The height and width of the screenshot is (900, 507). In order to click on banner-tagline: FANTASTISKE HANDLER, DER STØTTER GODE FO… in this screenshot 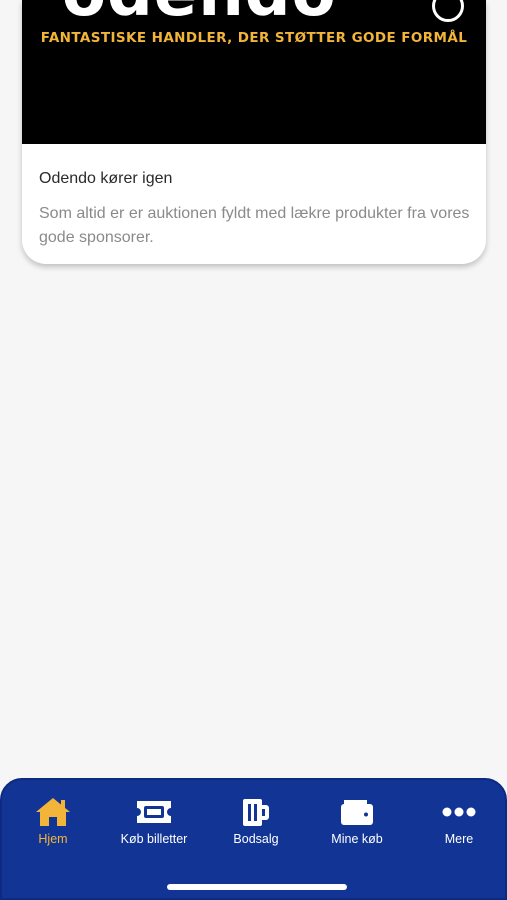, I will do `click(254, 38)`.